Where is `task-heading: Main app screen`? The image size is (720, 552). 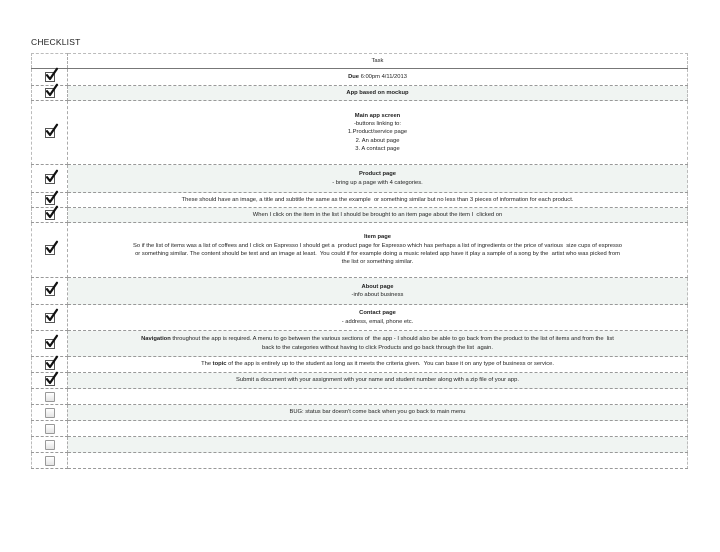 task-heading: Main app screen is located at coordinates (377, 115).